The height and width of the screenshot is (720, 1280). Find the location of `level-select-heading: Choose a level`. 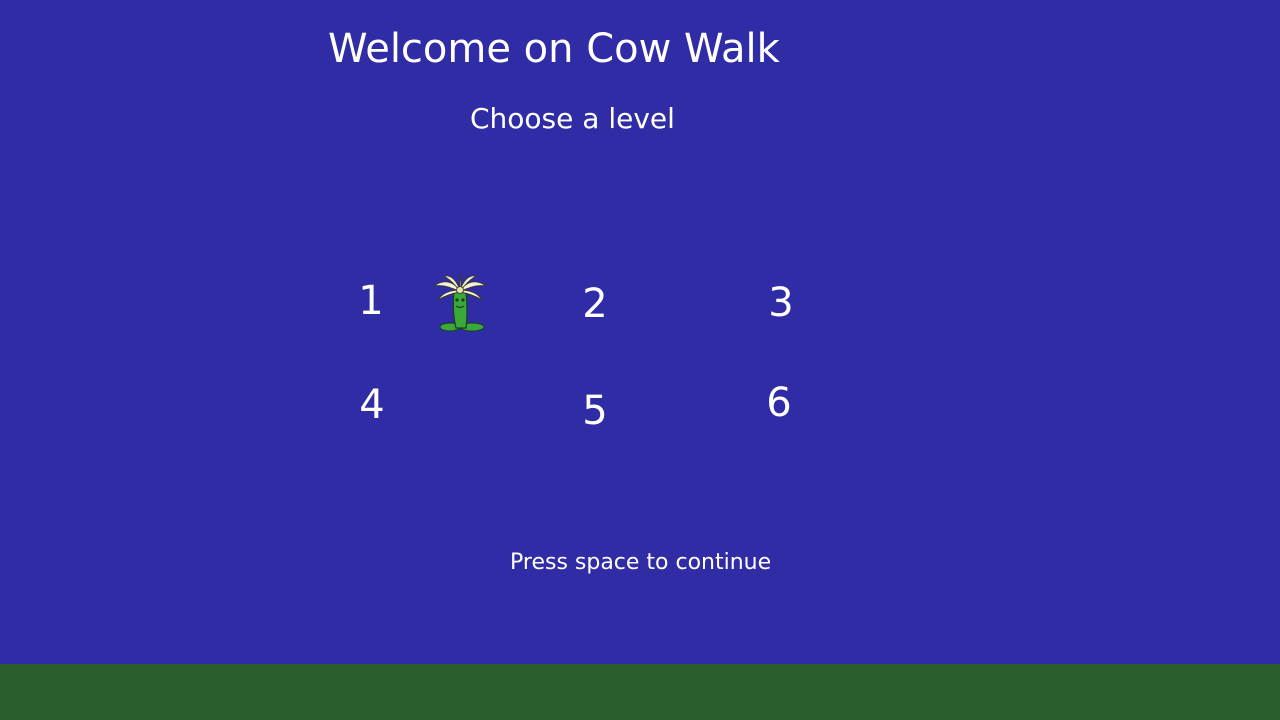

level-select-heading: Choose a level is located at coordinates (572, 118).